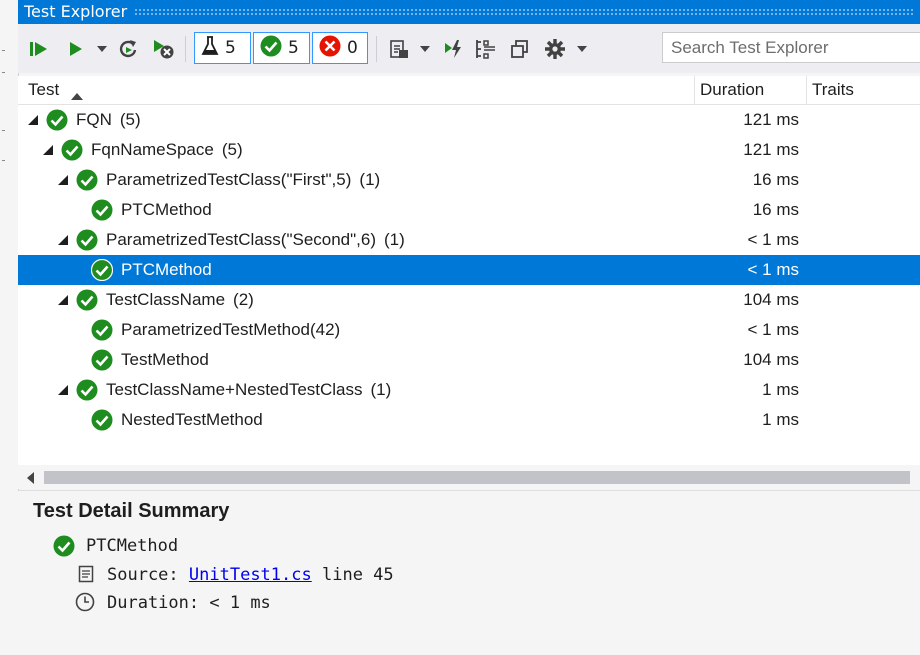 The image size is (920, 655). I want to click on playlist-icon, so click(399, 49).